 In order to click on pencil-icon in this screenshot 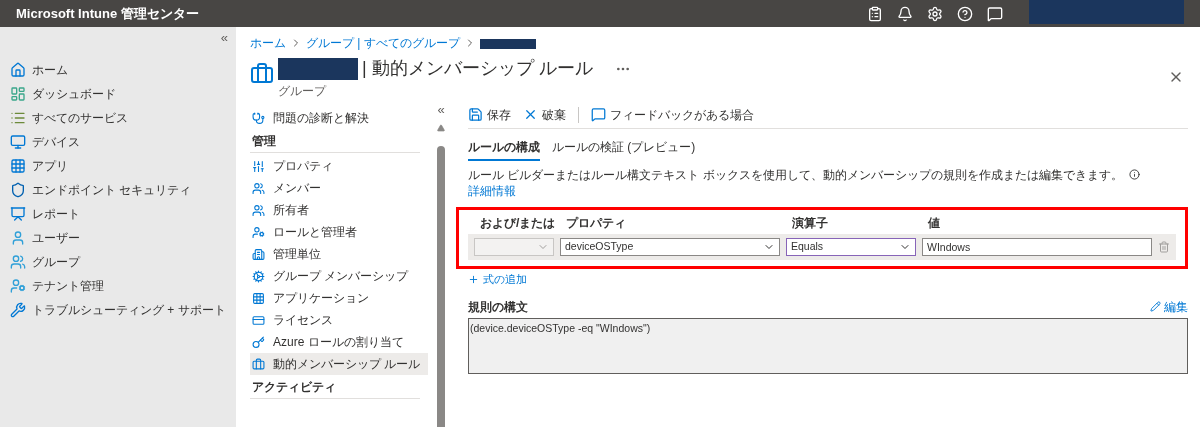, I will do `click(1155, 306)`.